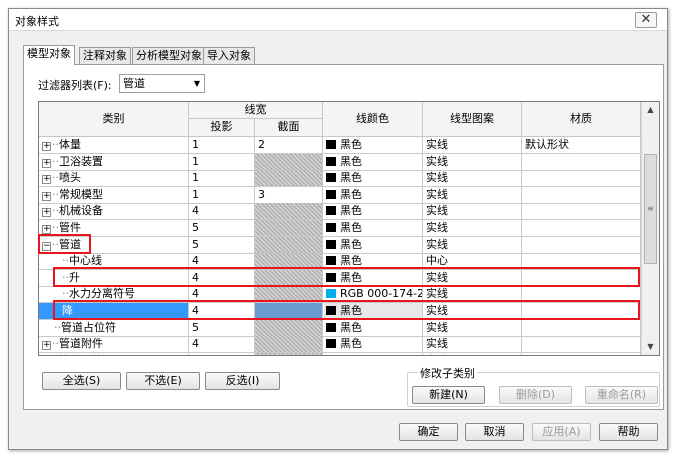  What do you see at coordinates (229, 55) in the screenshot?
I see `tab-imported-objects: 导入对象` at bounding box center [229, 55].